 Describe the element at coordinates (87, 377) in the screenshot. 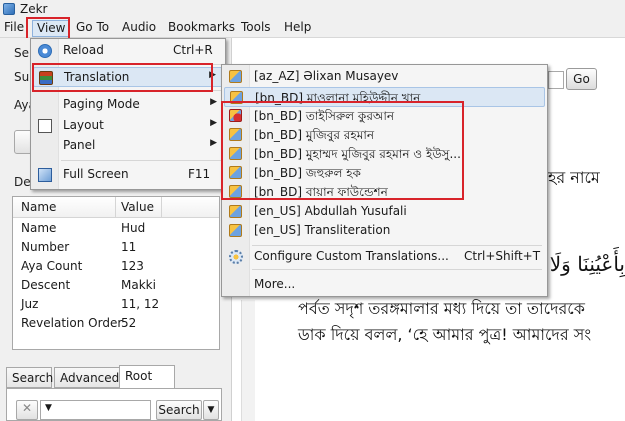

I see `tab-advanced: Advanced` at that location.